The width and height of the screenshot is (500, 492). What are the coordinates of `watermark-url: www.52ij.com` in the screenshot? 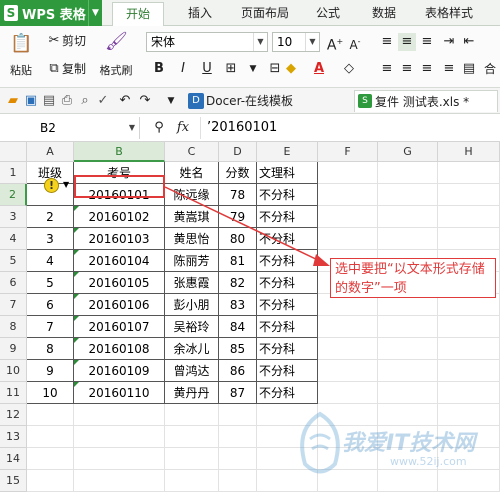 It's located at (428, 461).